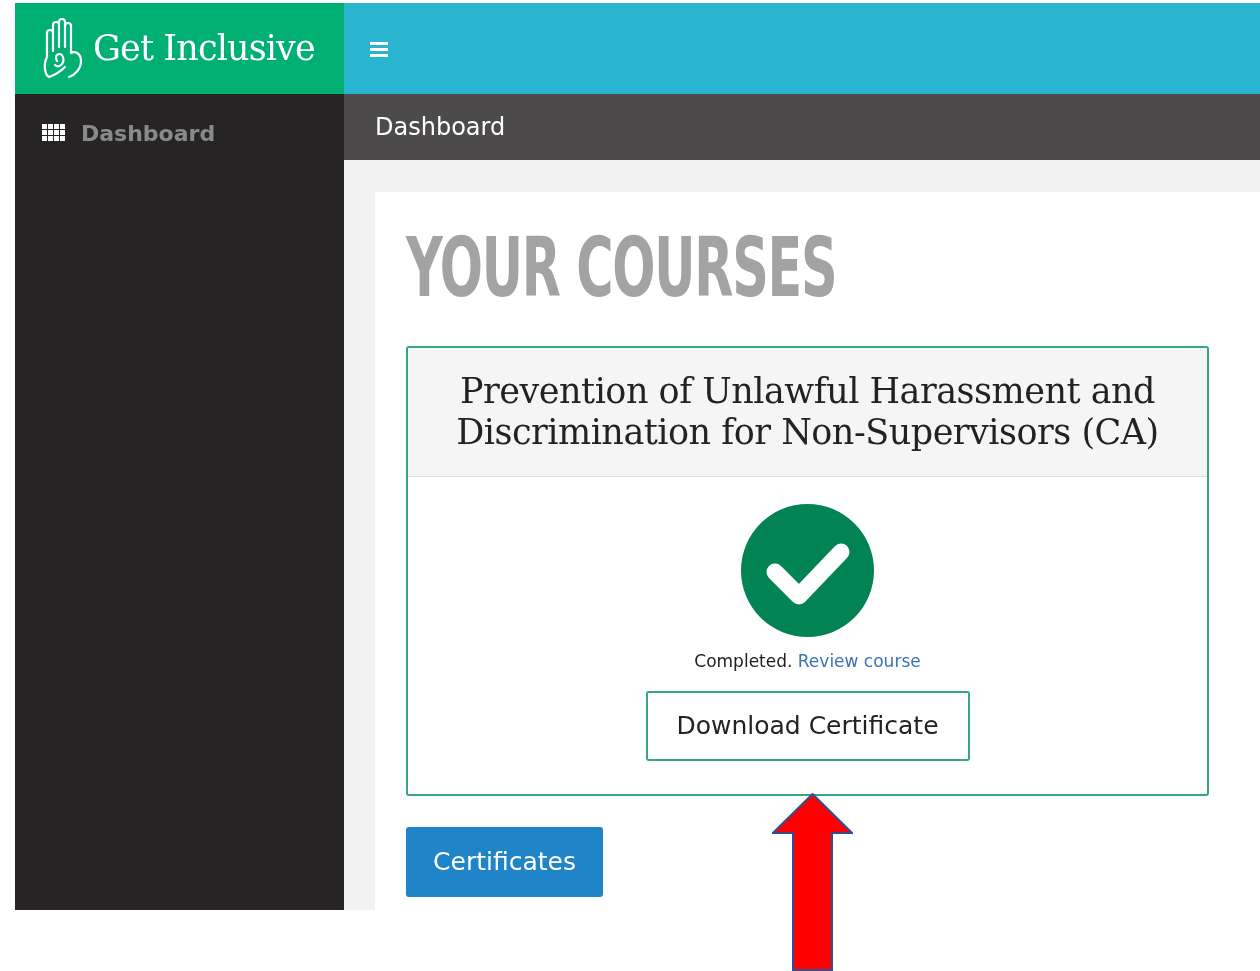 This screenshot has height=971, width=1260. I want to click on breadcrumb: Dashboard, so click(440, 127).